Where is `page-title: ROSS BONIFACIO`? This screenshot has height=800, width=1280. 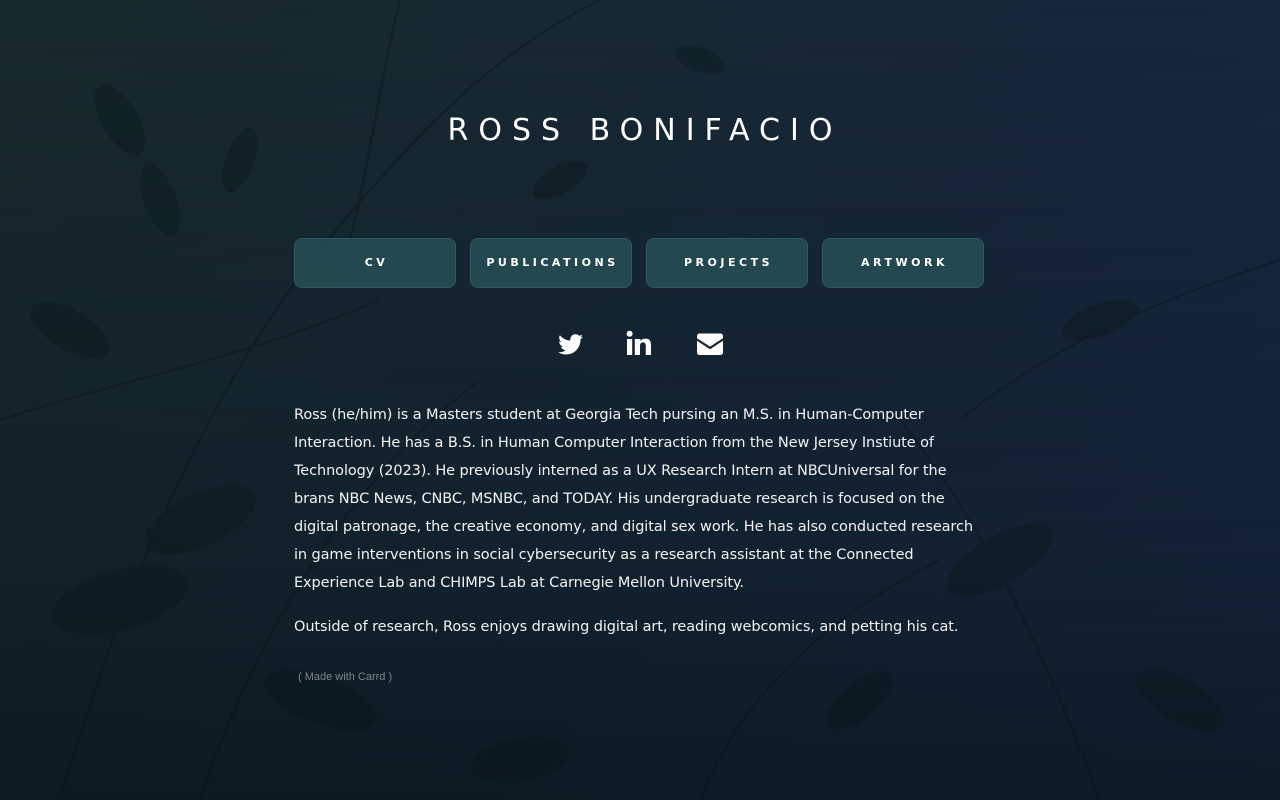
page-title: ROSS BONIFACIO is located at coordinates (645, 130).